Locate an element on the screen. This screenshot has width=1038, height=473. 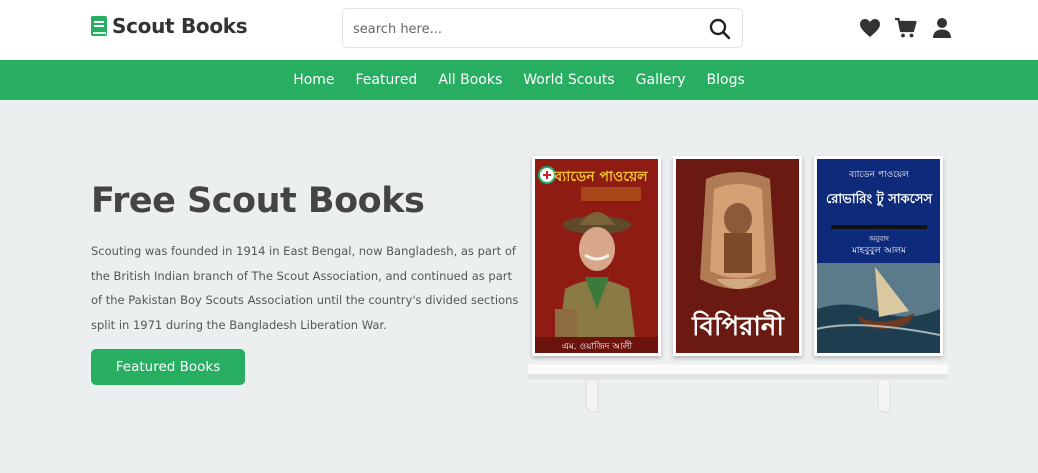
book-3-translator: মাহবুবুল আলম is located at coordinates (879, 251).